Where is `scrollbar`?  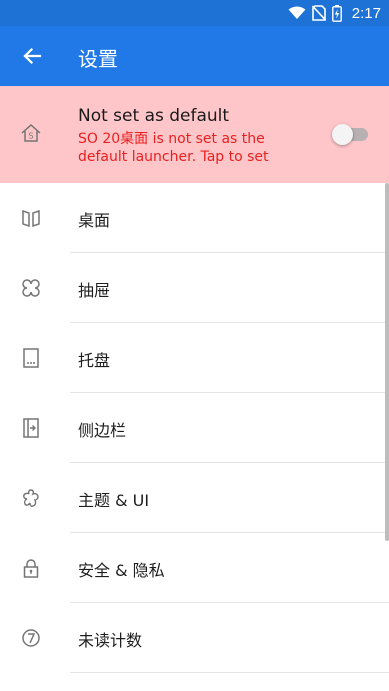 scrollbar is located at coordinates (387, 362).